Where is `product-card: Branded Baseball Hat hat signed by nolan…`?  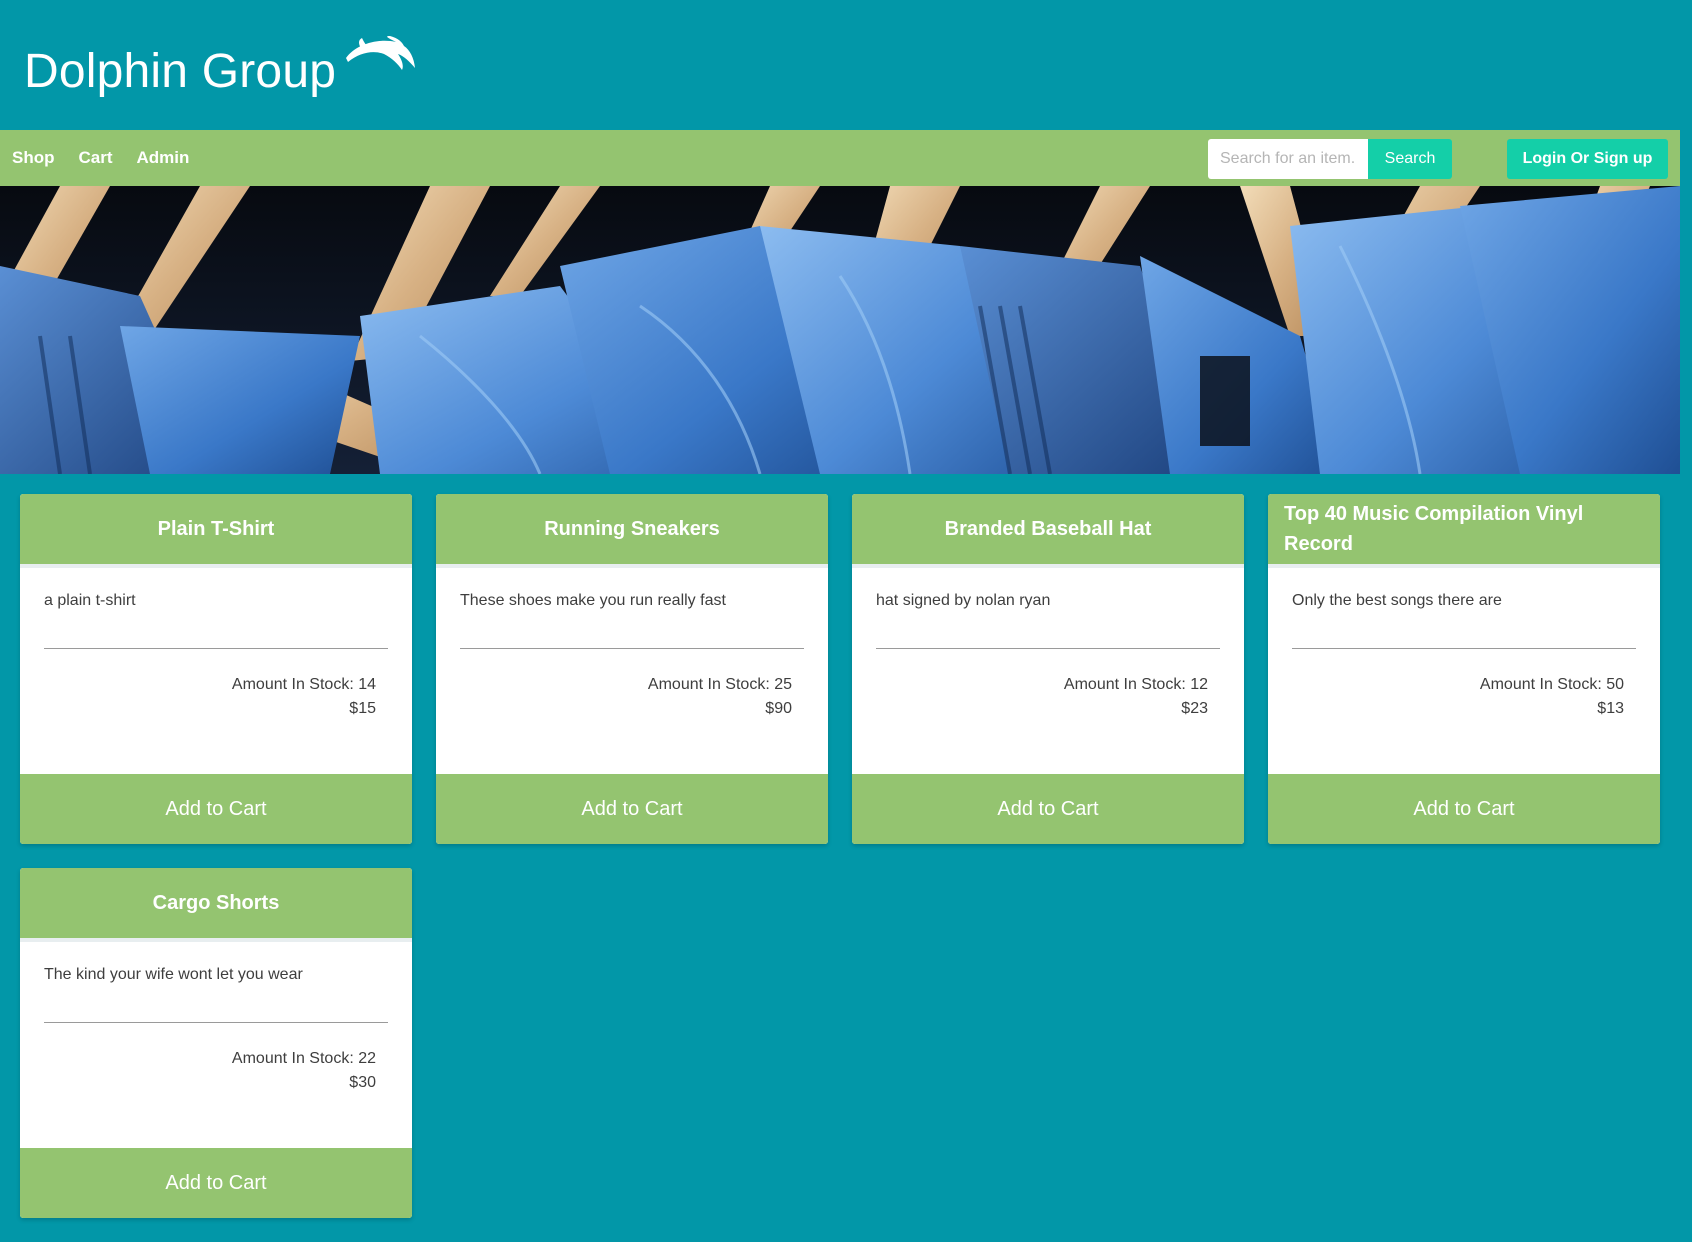 product-card: Branded Baseball Hat hat signed by nolan… is located at coordinates (1048, 669).